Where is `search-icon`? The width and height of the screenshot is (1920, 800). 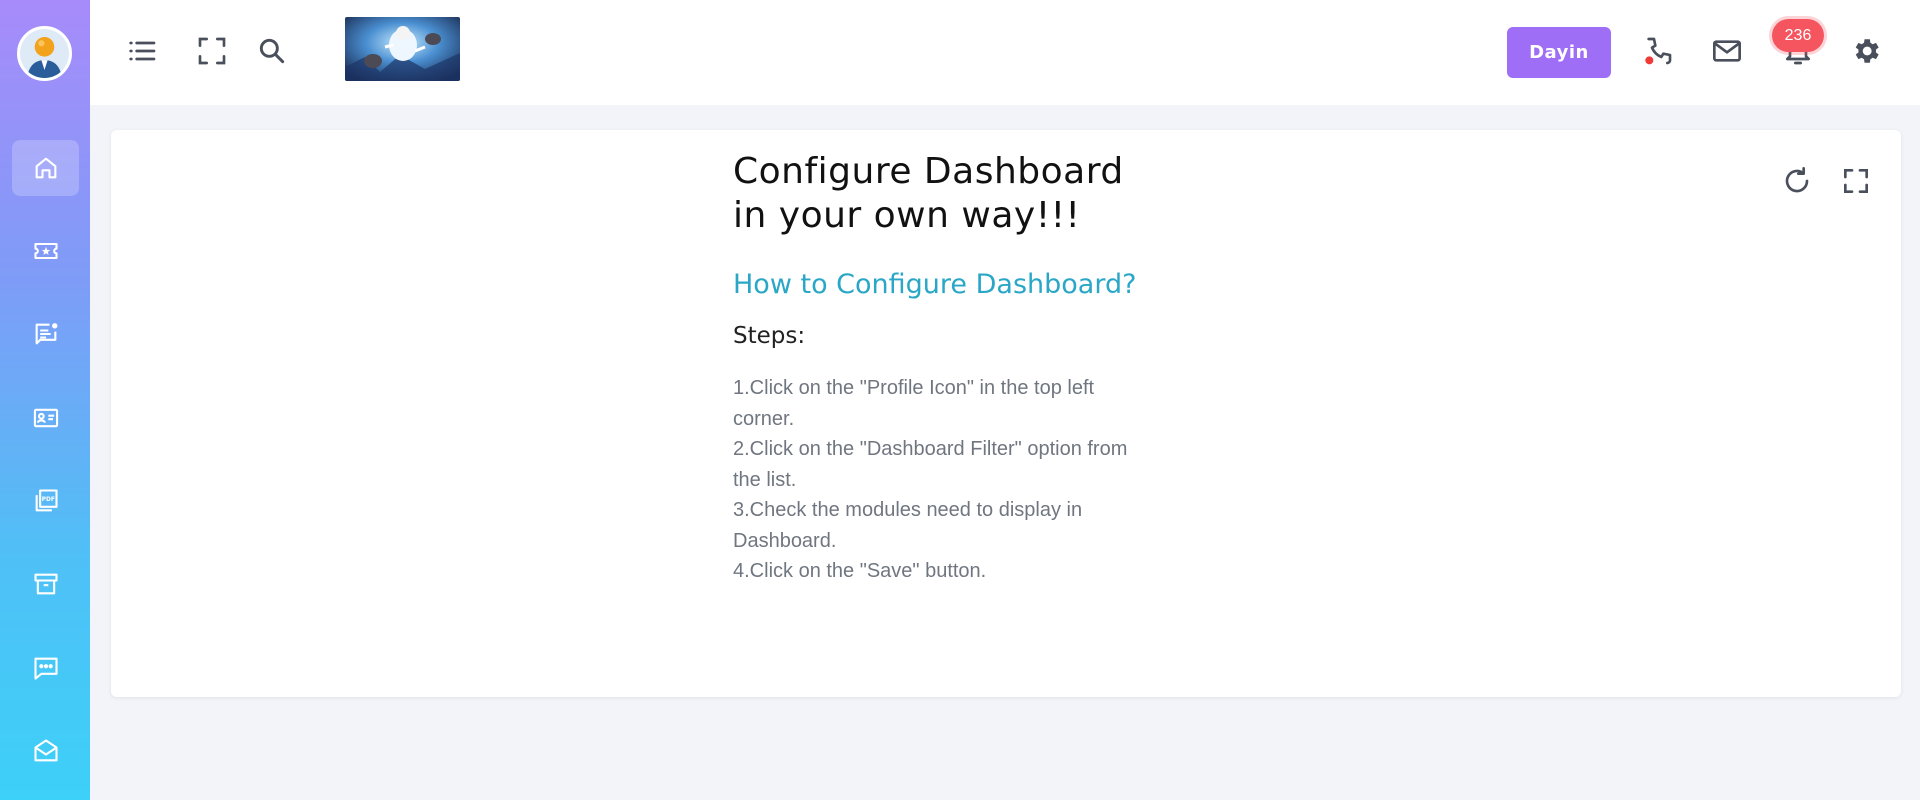
search-icon is located at coordinates (272, 51).